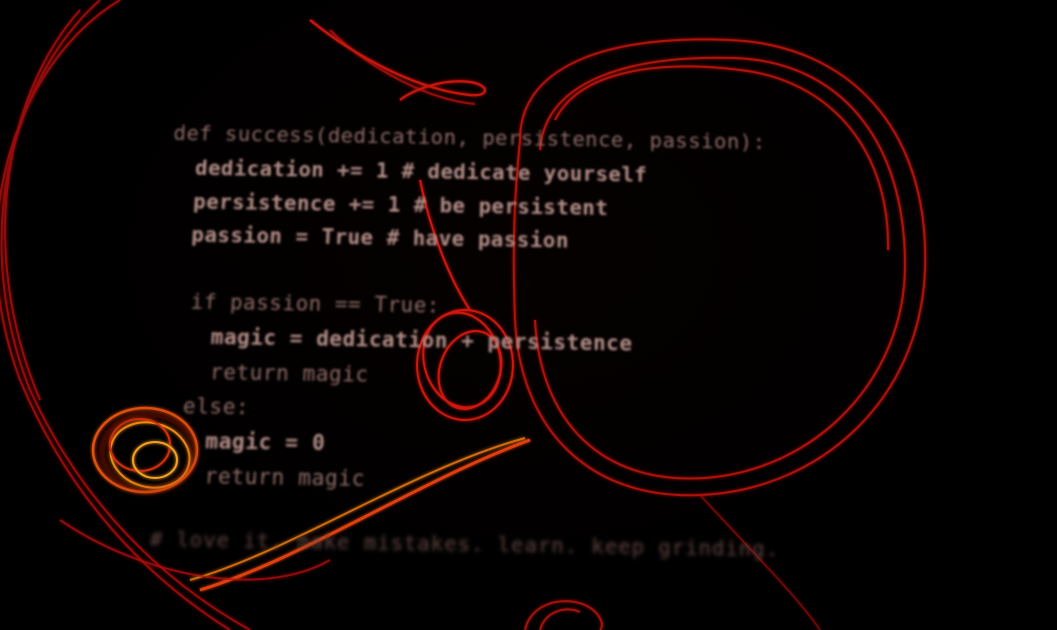 This screenshot has height=630, width=1057. I want to click on code-line-if: if passion == True:, so click(315, 303).